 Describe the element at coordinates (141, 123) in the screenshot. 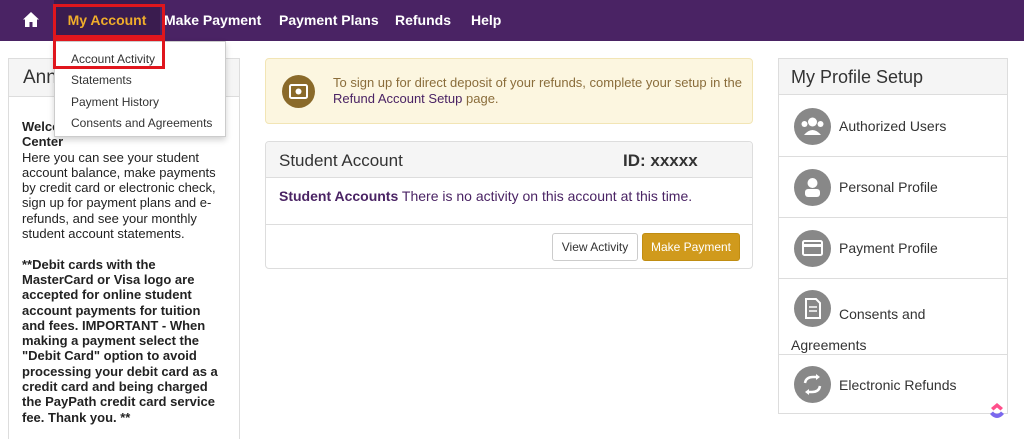

I see `dropdown-item-consents: Consents and Agreements` at that location.